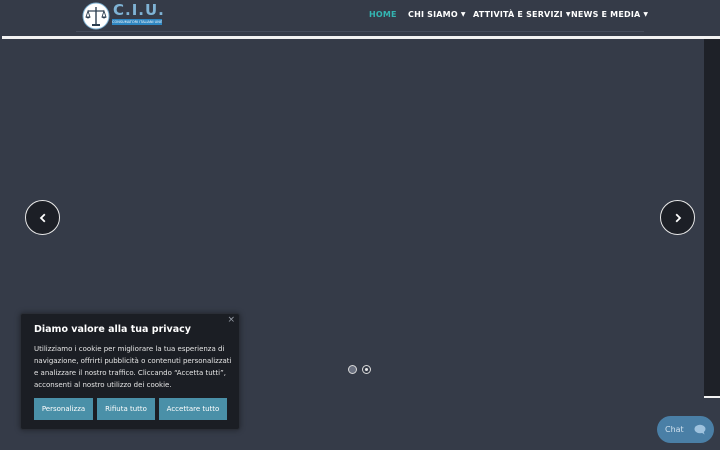 The height and width of the screenshot is (450, 720). Describe the element at coordinates (361, 37) in the screenshot. I see `slider-top-border` at that location.